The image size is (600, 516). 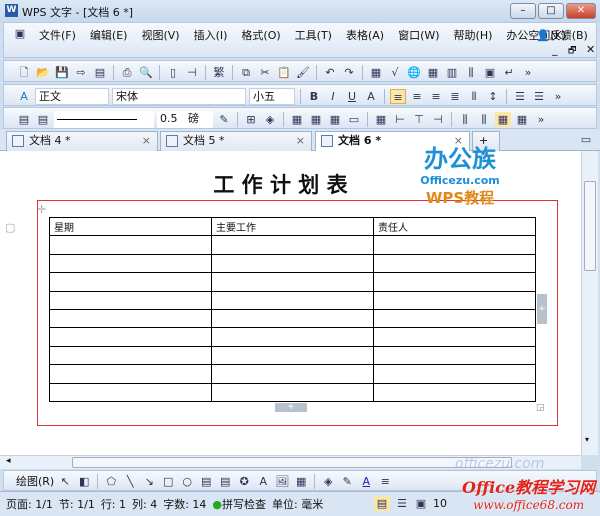 What do you see at coordinates (130, 226) in the screenshot?
I see `header-weekday: 星期` at bounding box center [130, 226].